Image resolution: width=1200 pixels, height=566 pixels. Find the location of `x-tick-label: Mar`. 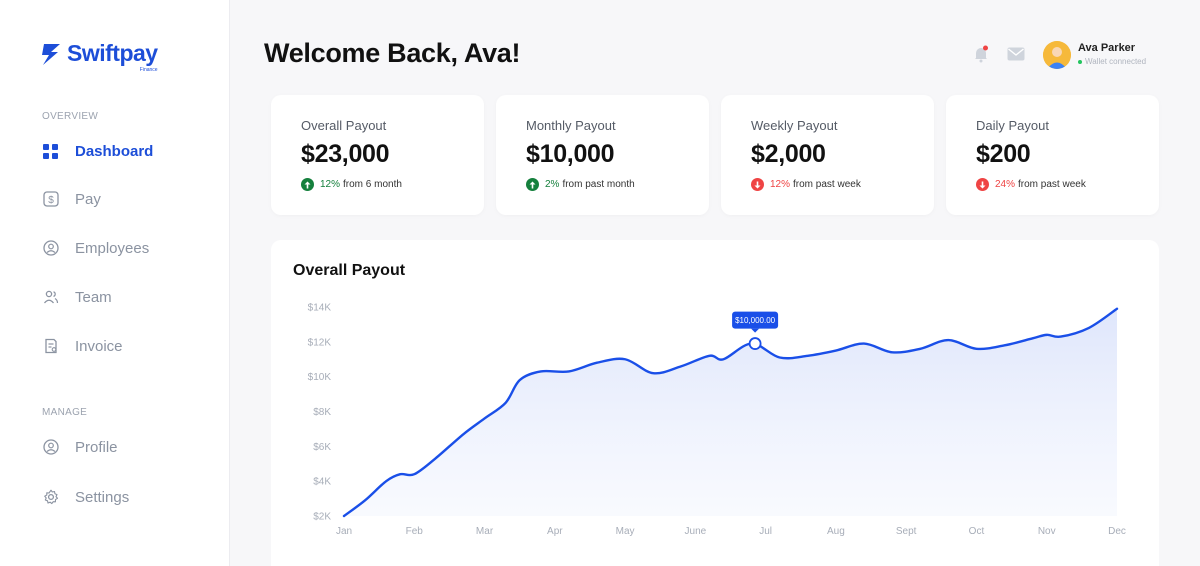

x-tick-label: Mar is located at coordinates (485, 531).